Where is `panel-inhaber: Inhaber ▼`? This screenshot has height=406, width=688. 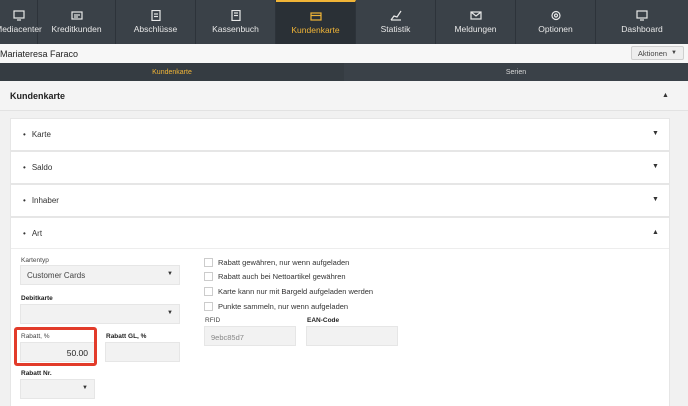 panel-inhaber: Inhaber ▼ is located at coordinates (340, 200).